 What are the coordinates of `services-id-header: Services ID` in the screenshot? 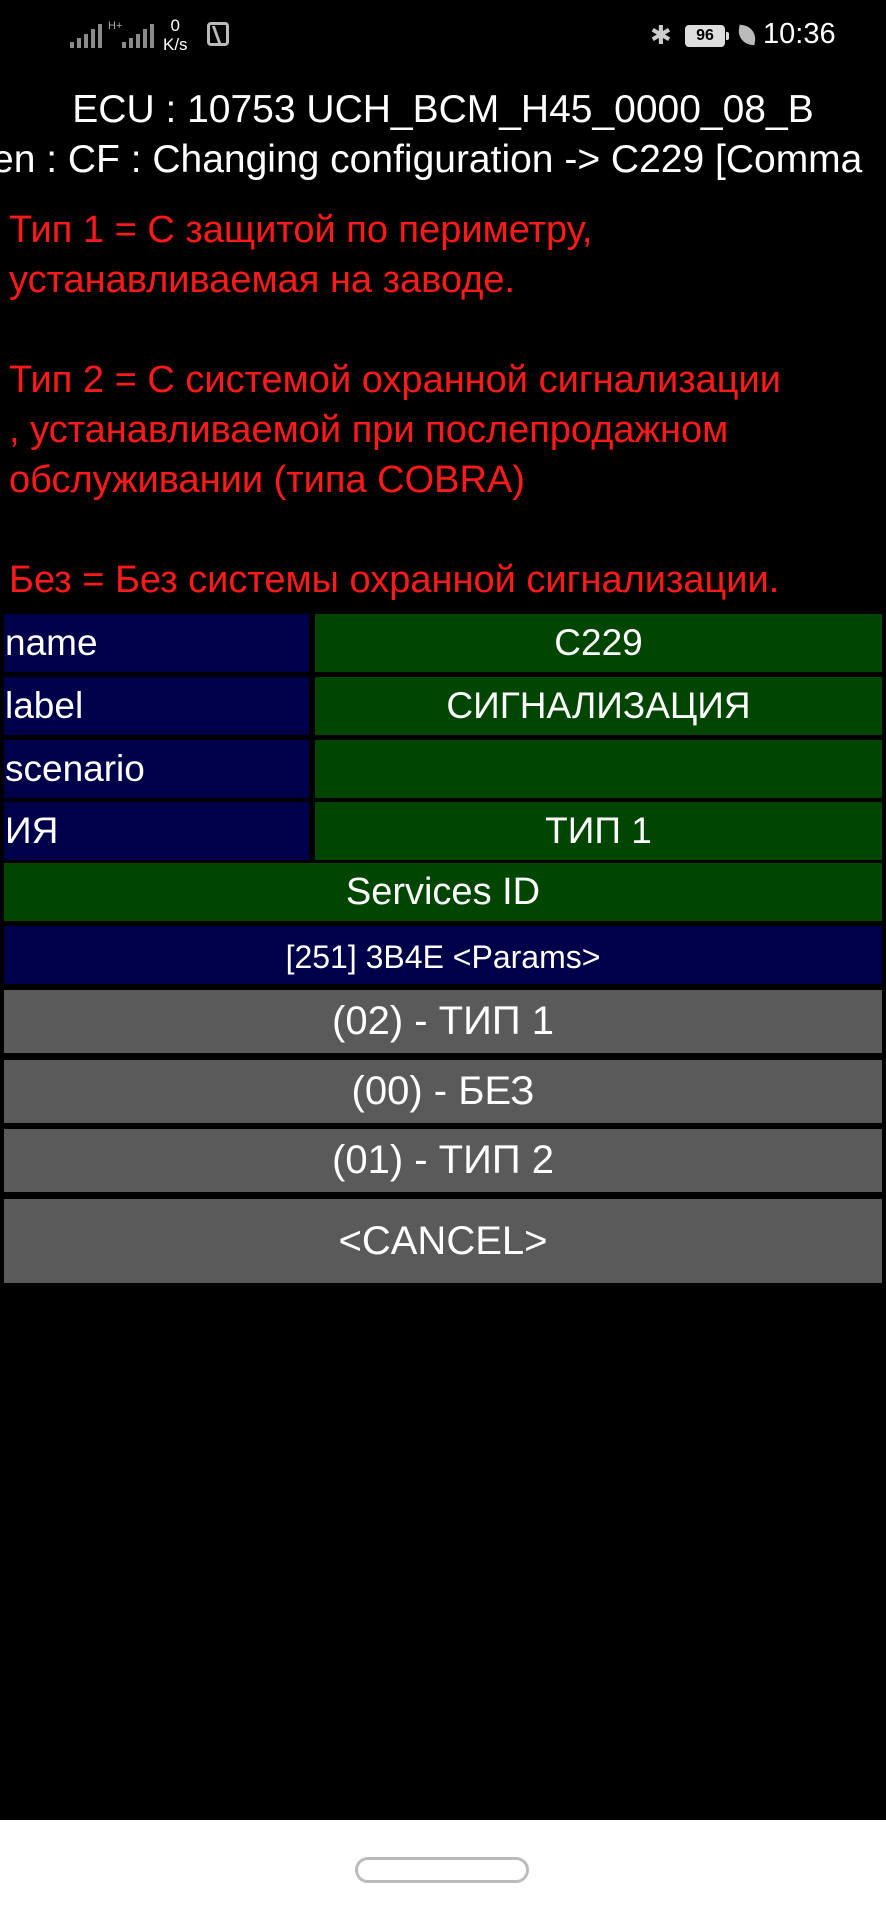 It's located at (443, 892).